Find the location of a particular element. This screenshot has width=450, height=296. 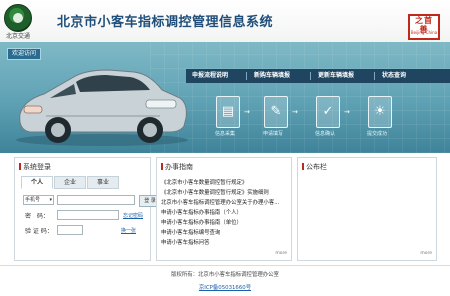

step-apply-fill: ✎ is located at coordinates (276, 112).